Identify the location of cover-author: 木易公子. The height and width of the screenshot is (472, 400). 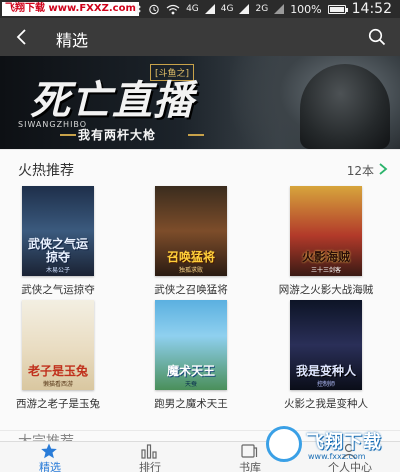
(57, 270).